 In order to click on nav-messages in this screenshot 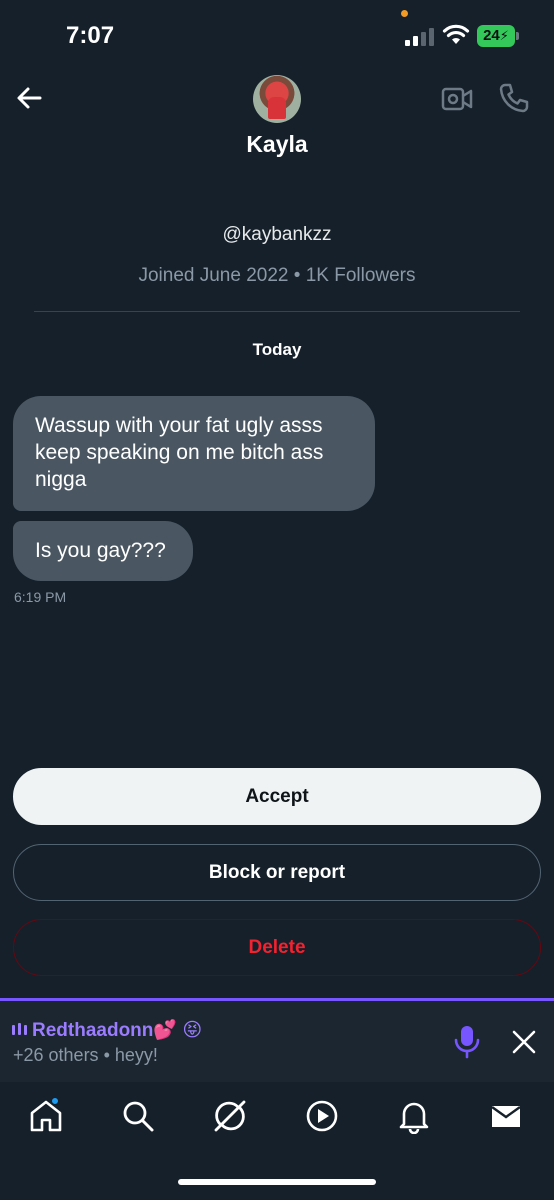, I will do `click(506, 1116)`.